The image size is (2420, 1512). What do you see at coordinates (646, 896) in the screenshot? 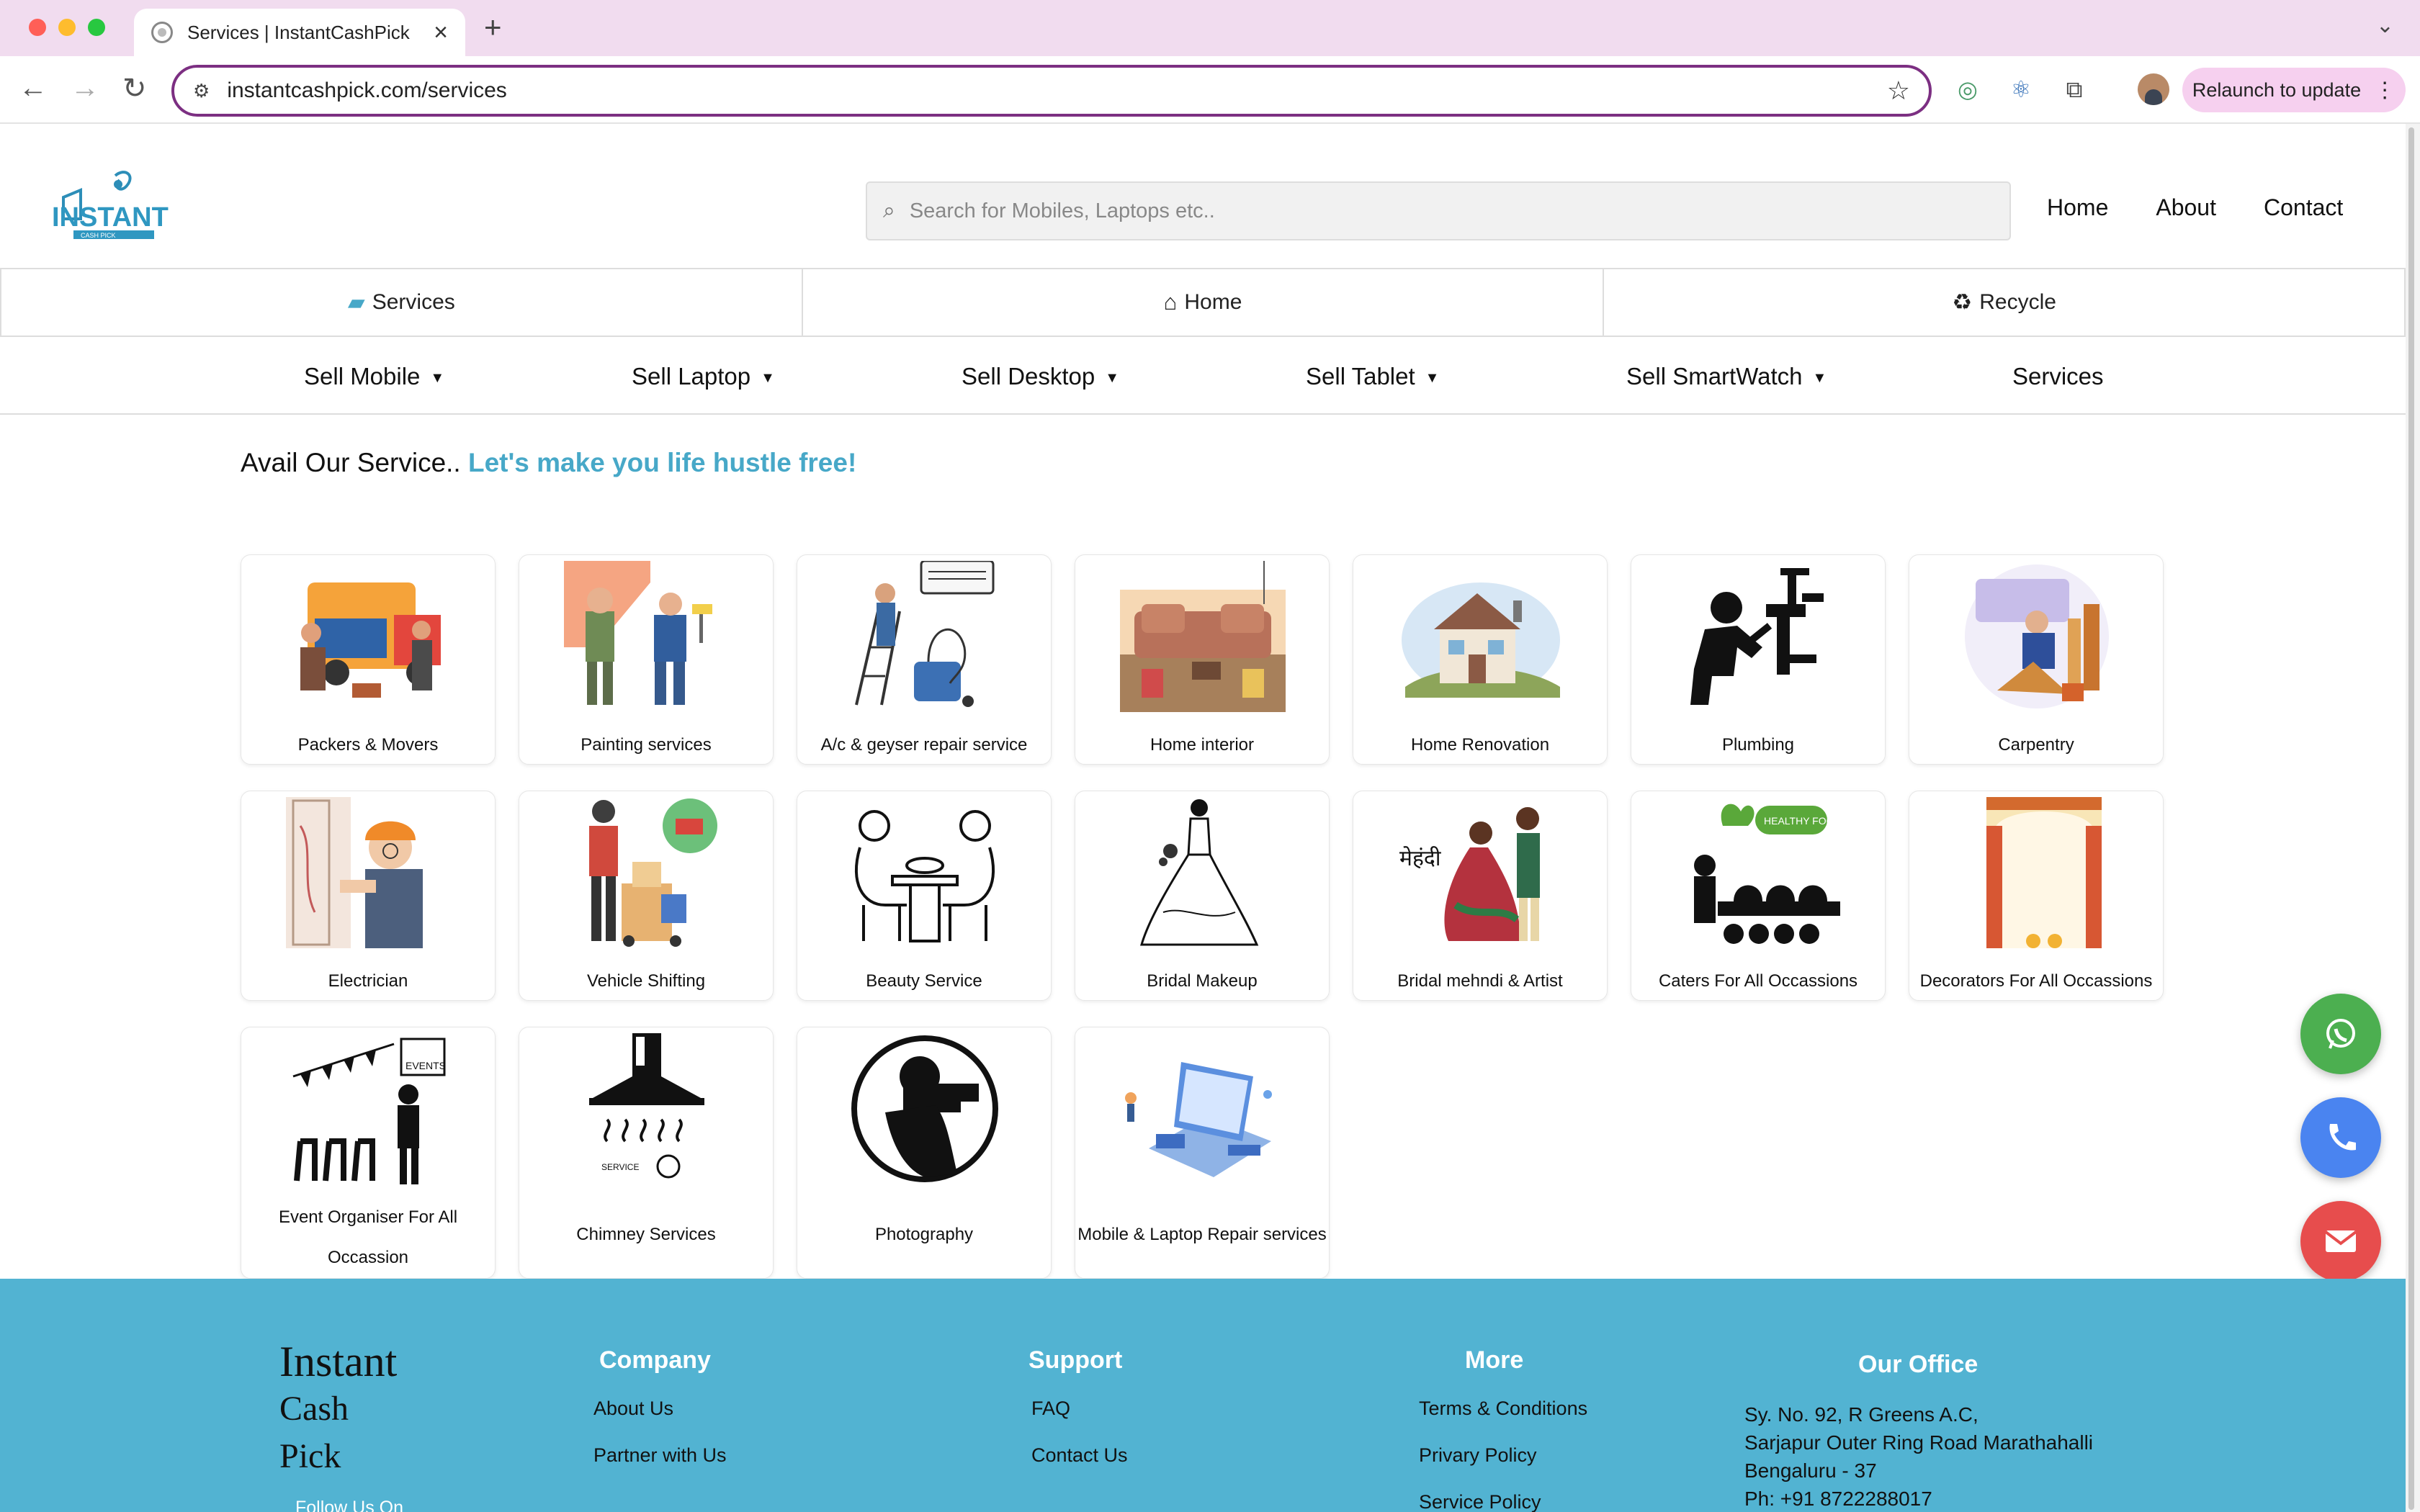
I see `service-card-vehicle-shifting: Vehicle Shifting` at bounding box center [646, 896].